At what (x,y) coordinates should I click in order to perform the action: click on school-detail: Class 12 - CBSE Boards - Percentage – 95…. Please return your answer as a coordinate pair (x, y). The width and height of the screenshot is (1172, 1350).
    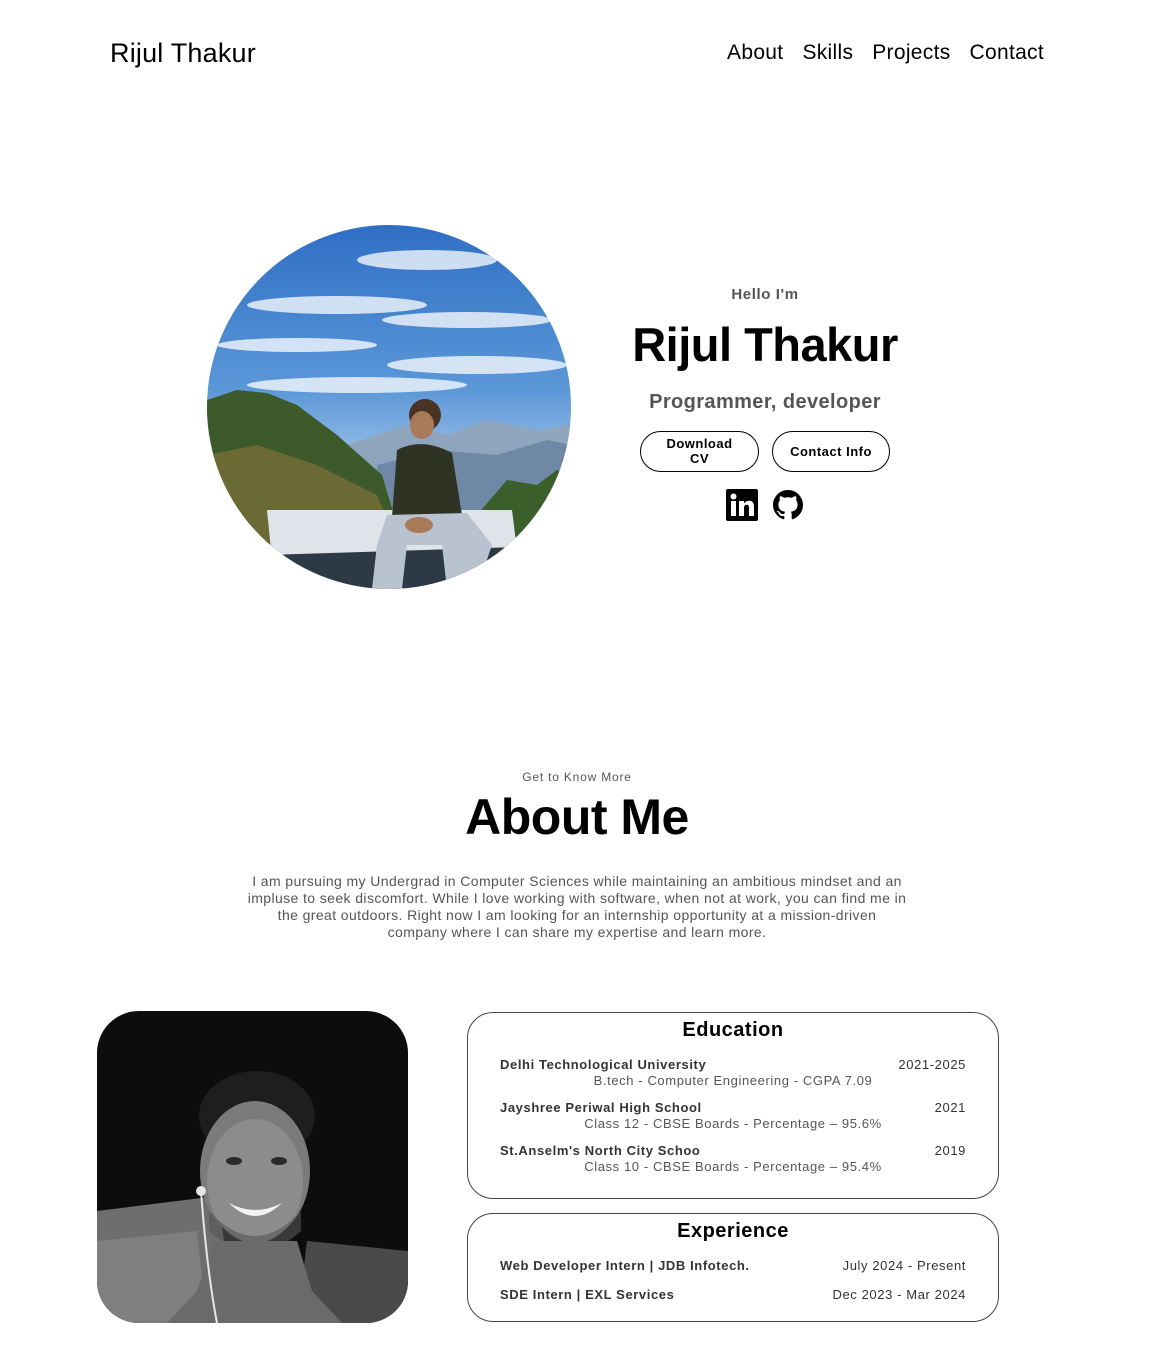
    Looking at the image, I should click on (733, 1123).